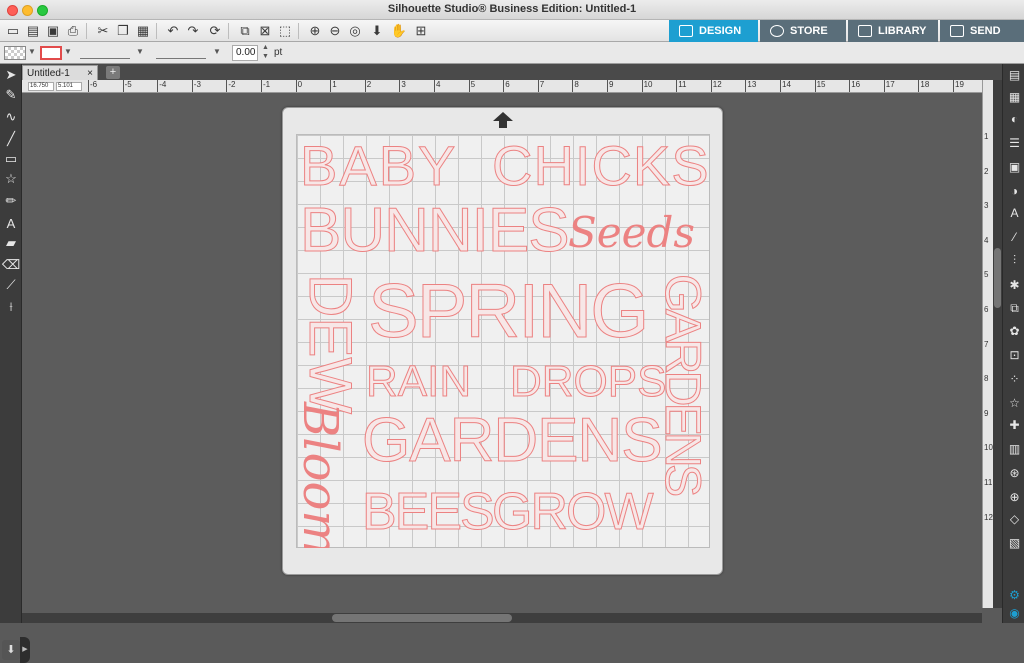  Describe the element at coordinates (245, 31) in the screenshot. I see `group-icon: ⧉` at that location.